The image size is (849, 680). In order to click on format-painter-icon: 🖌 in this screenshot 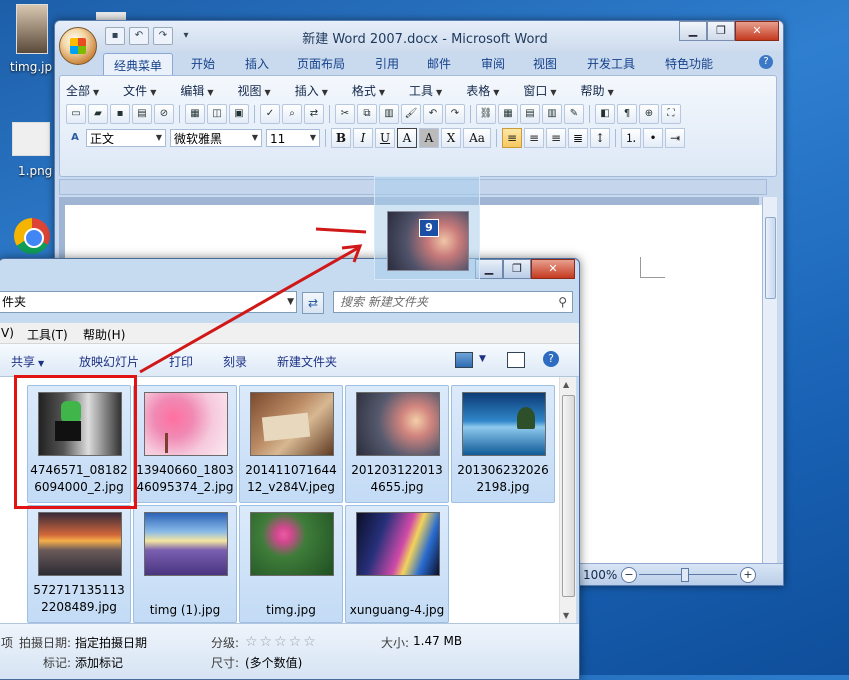, I will do `click(411, 114)`.